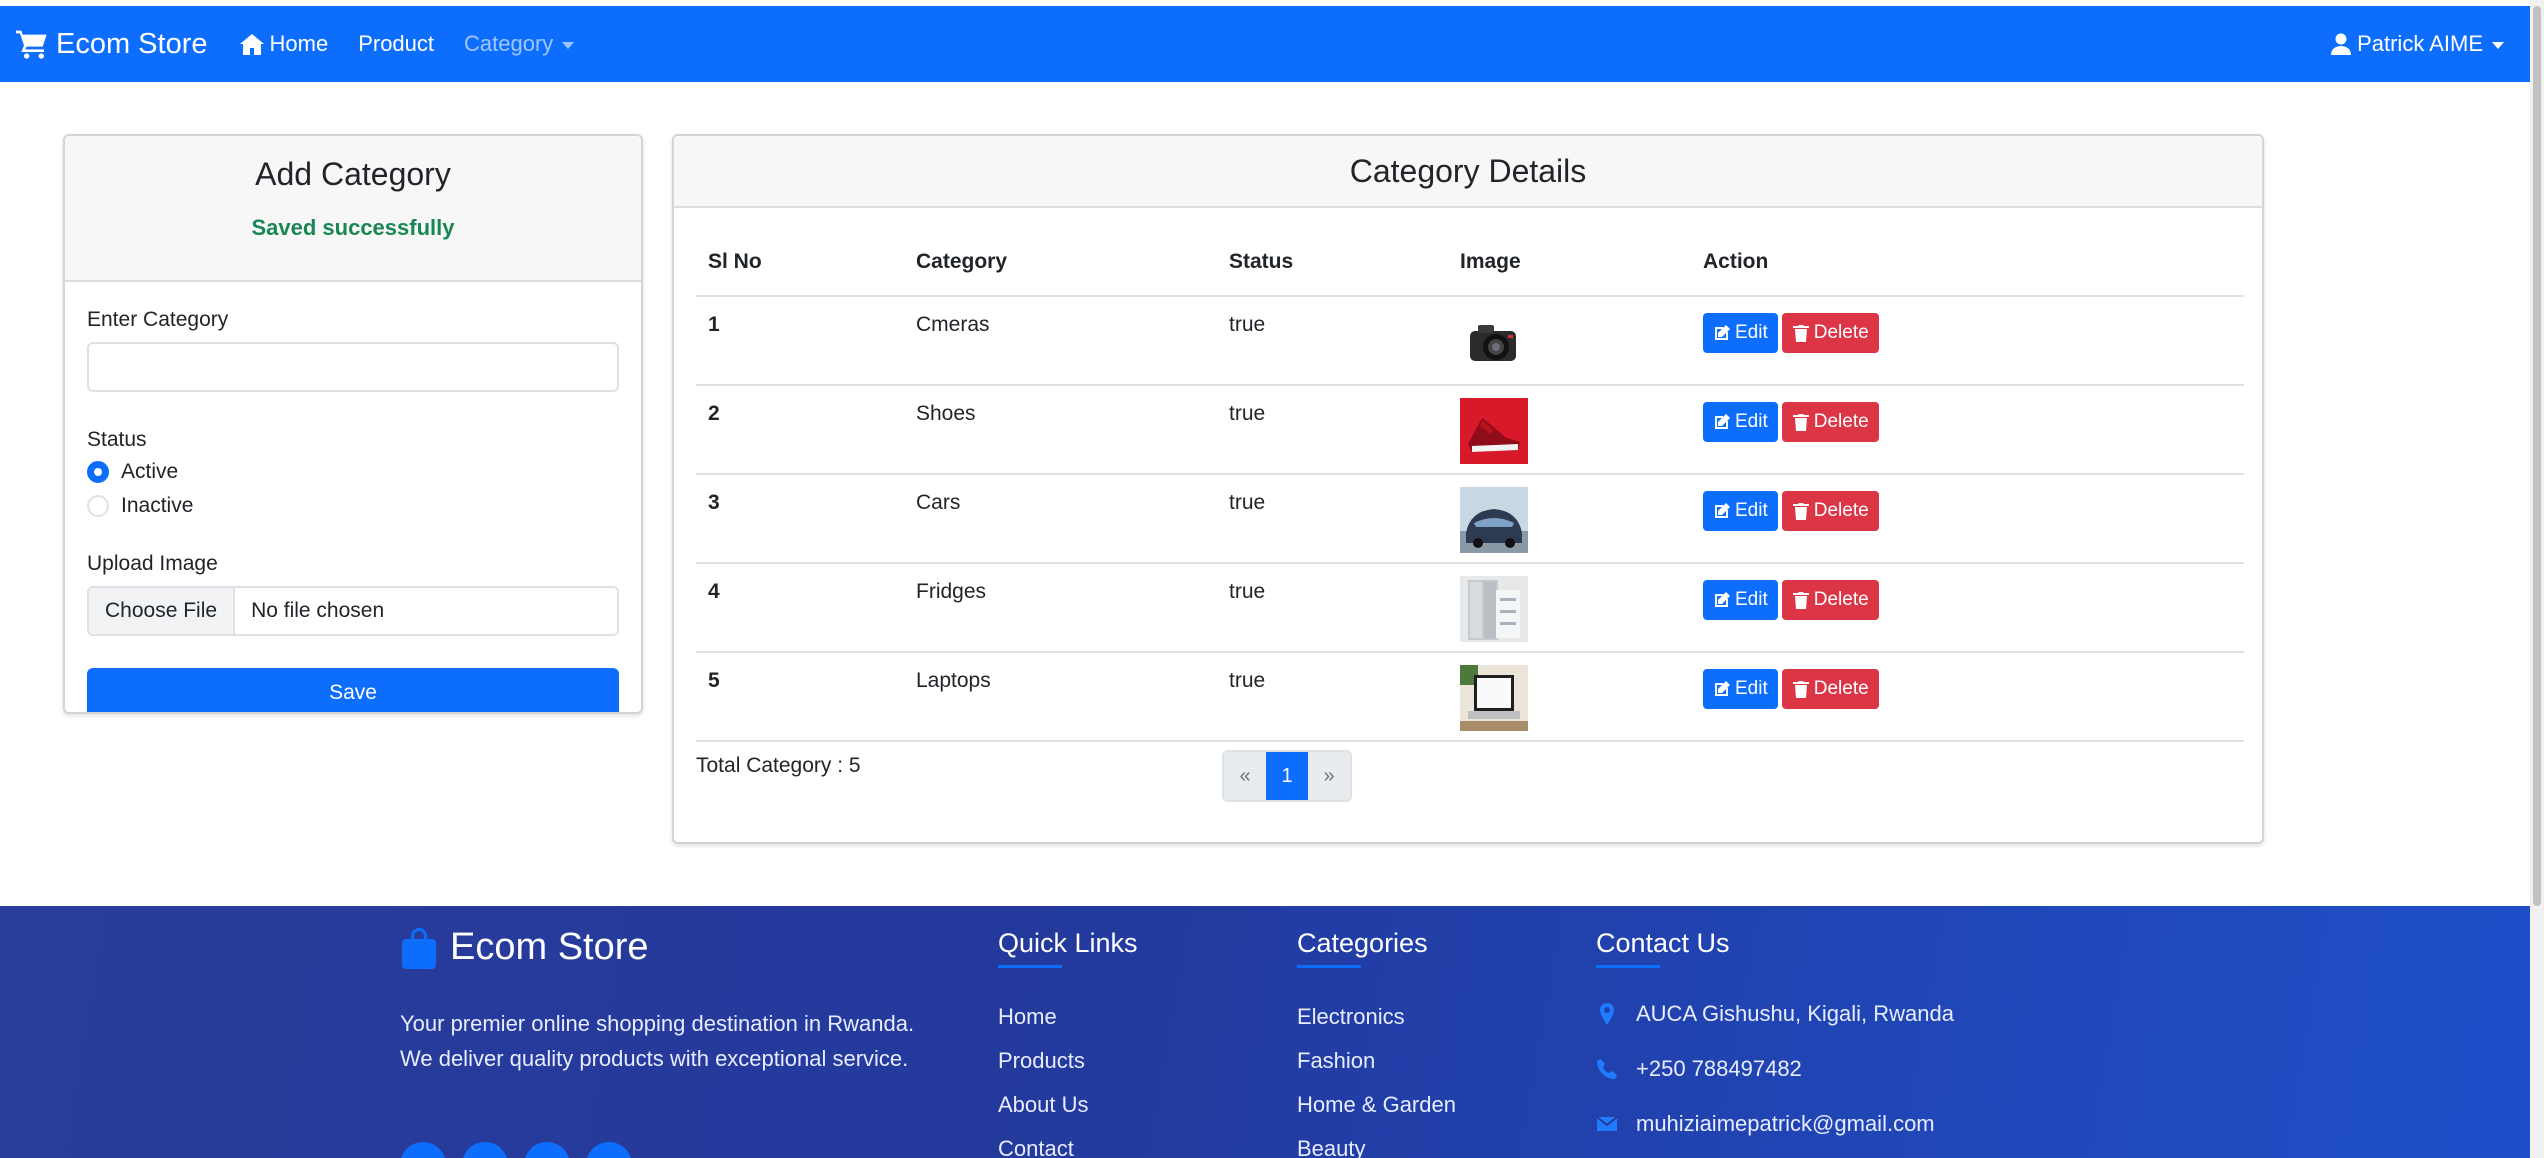 Image resolution: width=2544 pixels, height=1158 pixels. Describe the element at coordinates (162, 611) in the screenshot. I see `choose-file-button: Choose File` at that location.